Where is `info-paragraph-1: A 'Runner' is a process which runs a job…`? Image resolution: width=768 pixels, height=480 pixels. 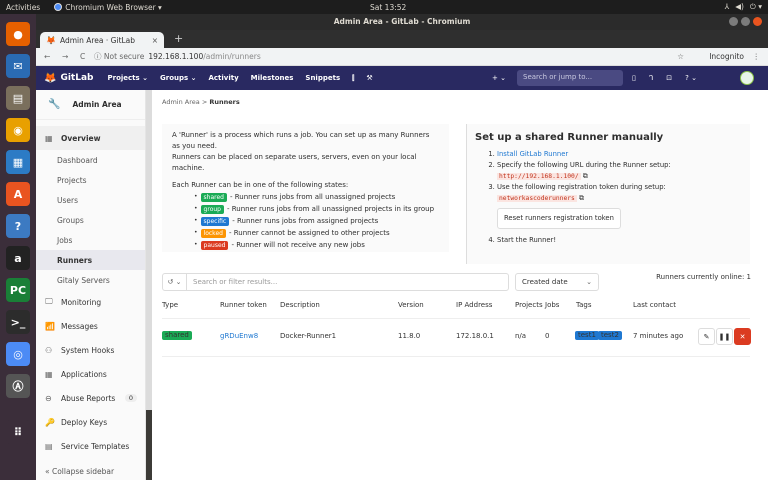 info-paragraph-1: A 'Runner' is a process which runs a job… is located at coordinates (301, 140).